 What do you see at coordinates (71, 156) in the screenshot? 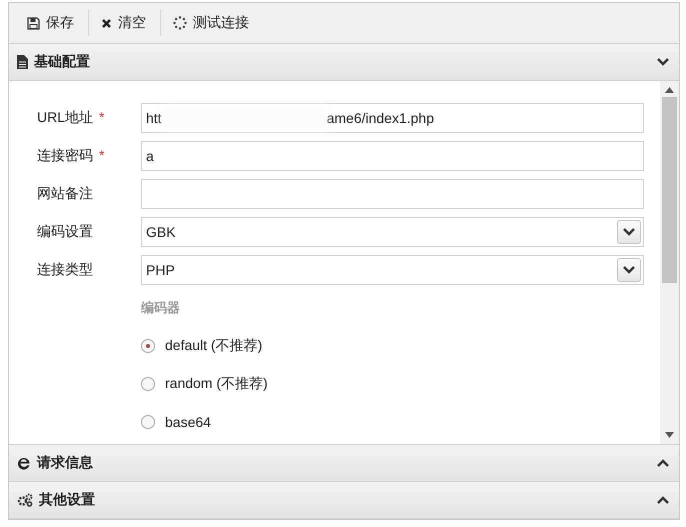
I see `field-label: 连接密码 *` at bounding box center [71, 156].